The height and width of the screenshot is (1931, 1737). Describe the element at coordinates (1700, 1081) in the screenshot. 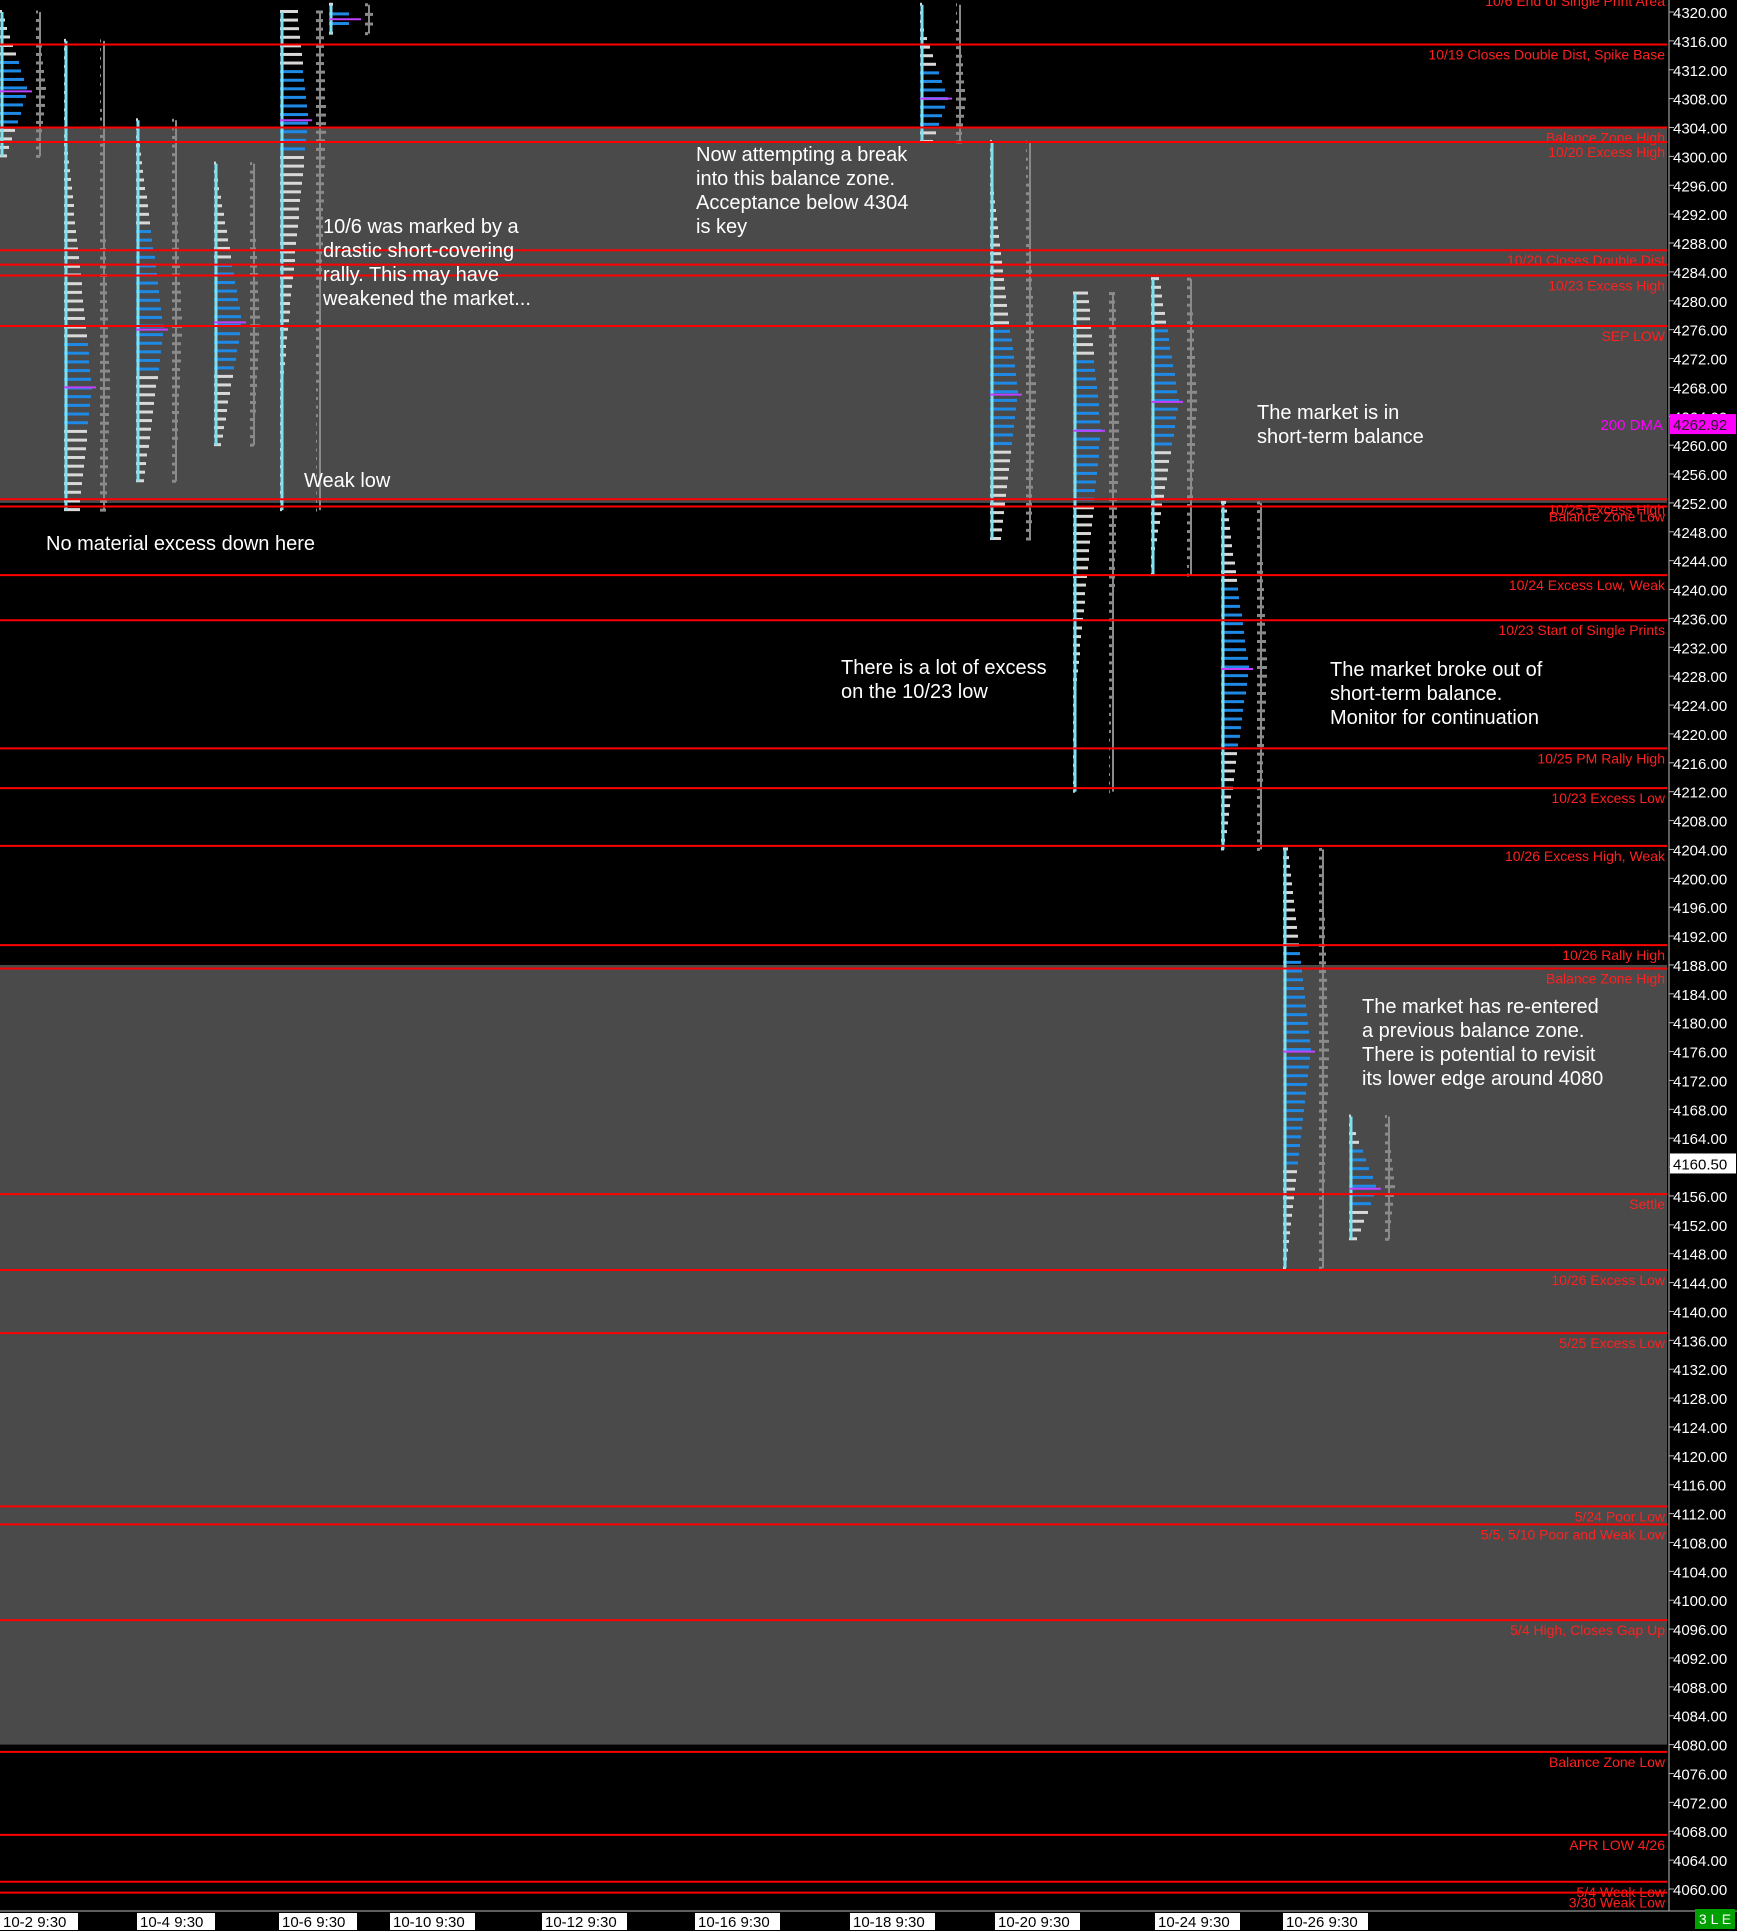

I see `y-tick-label: 4172.00` at that location.